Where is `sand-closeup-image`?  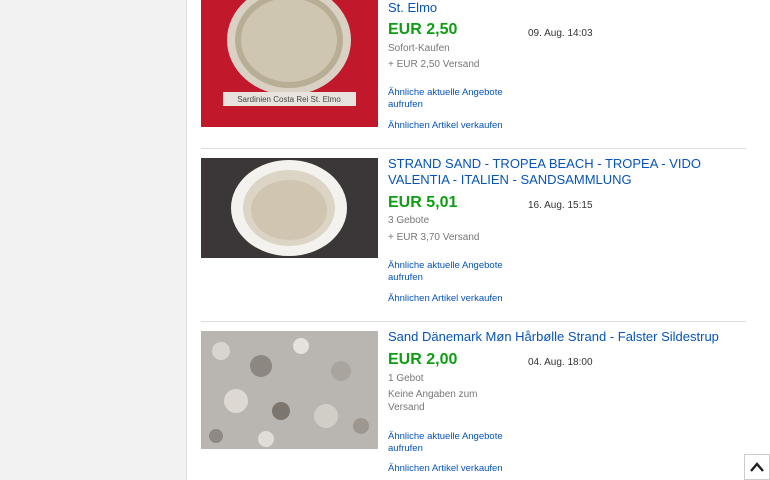
sand-closeup-image is located at coordinates (289, 390).